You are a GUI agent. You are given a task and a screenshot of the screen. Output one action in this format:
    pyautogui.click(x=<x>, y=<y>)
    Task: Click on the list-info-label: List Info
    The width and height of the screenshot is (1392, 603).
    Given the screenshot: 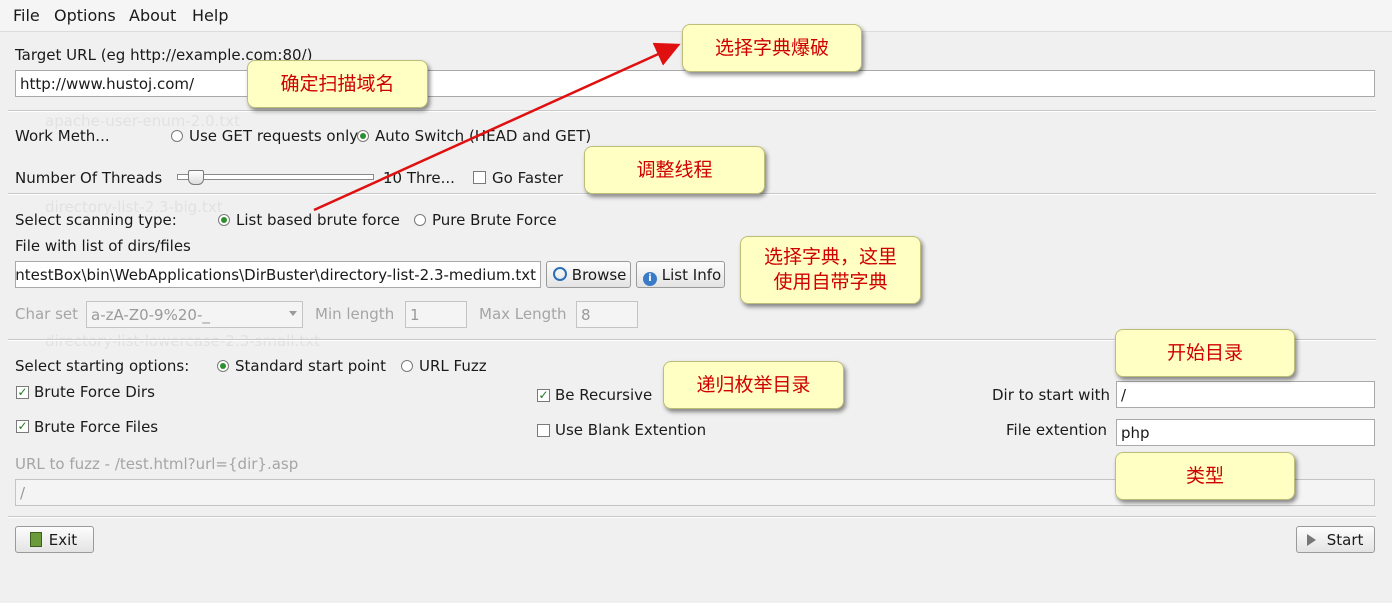 What is the action you would take?
    pyautogui.click(x=691, y=275)
    